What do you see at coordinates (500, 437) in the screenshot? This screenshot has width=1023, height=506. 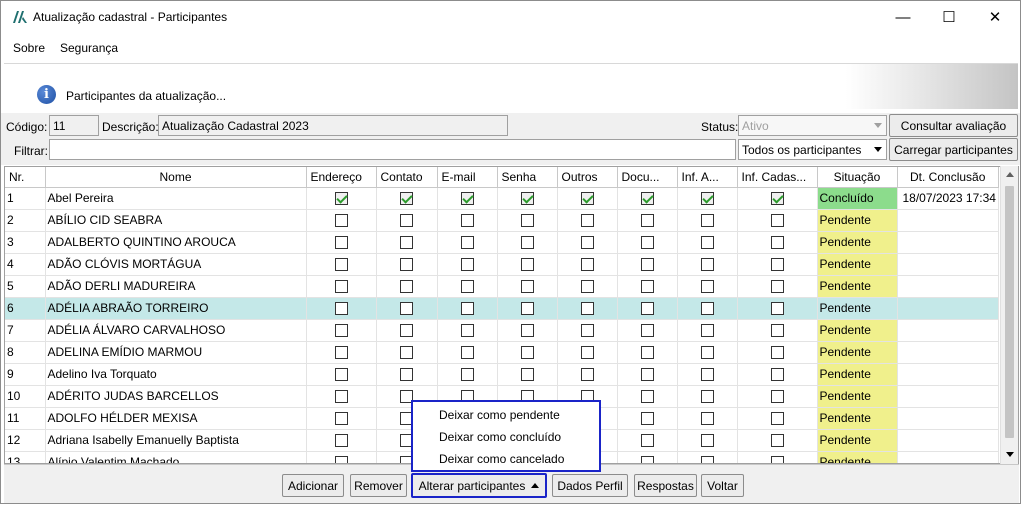 I see `menu-item-concluido: Deixar como concluído` at bounding box center [500, 437].